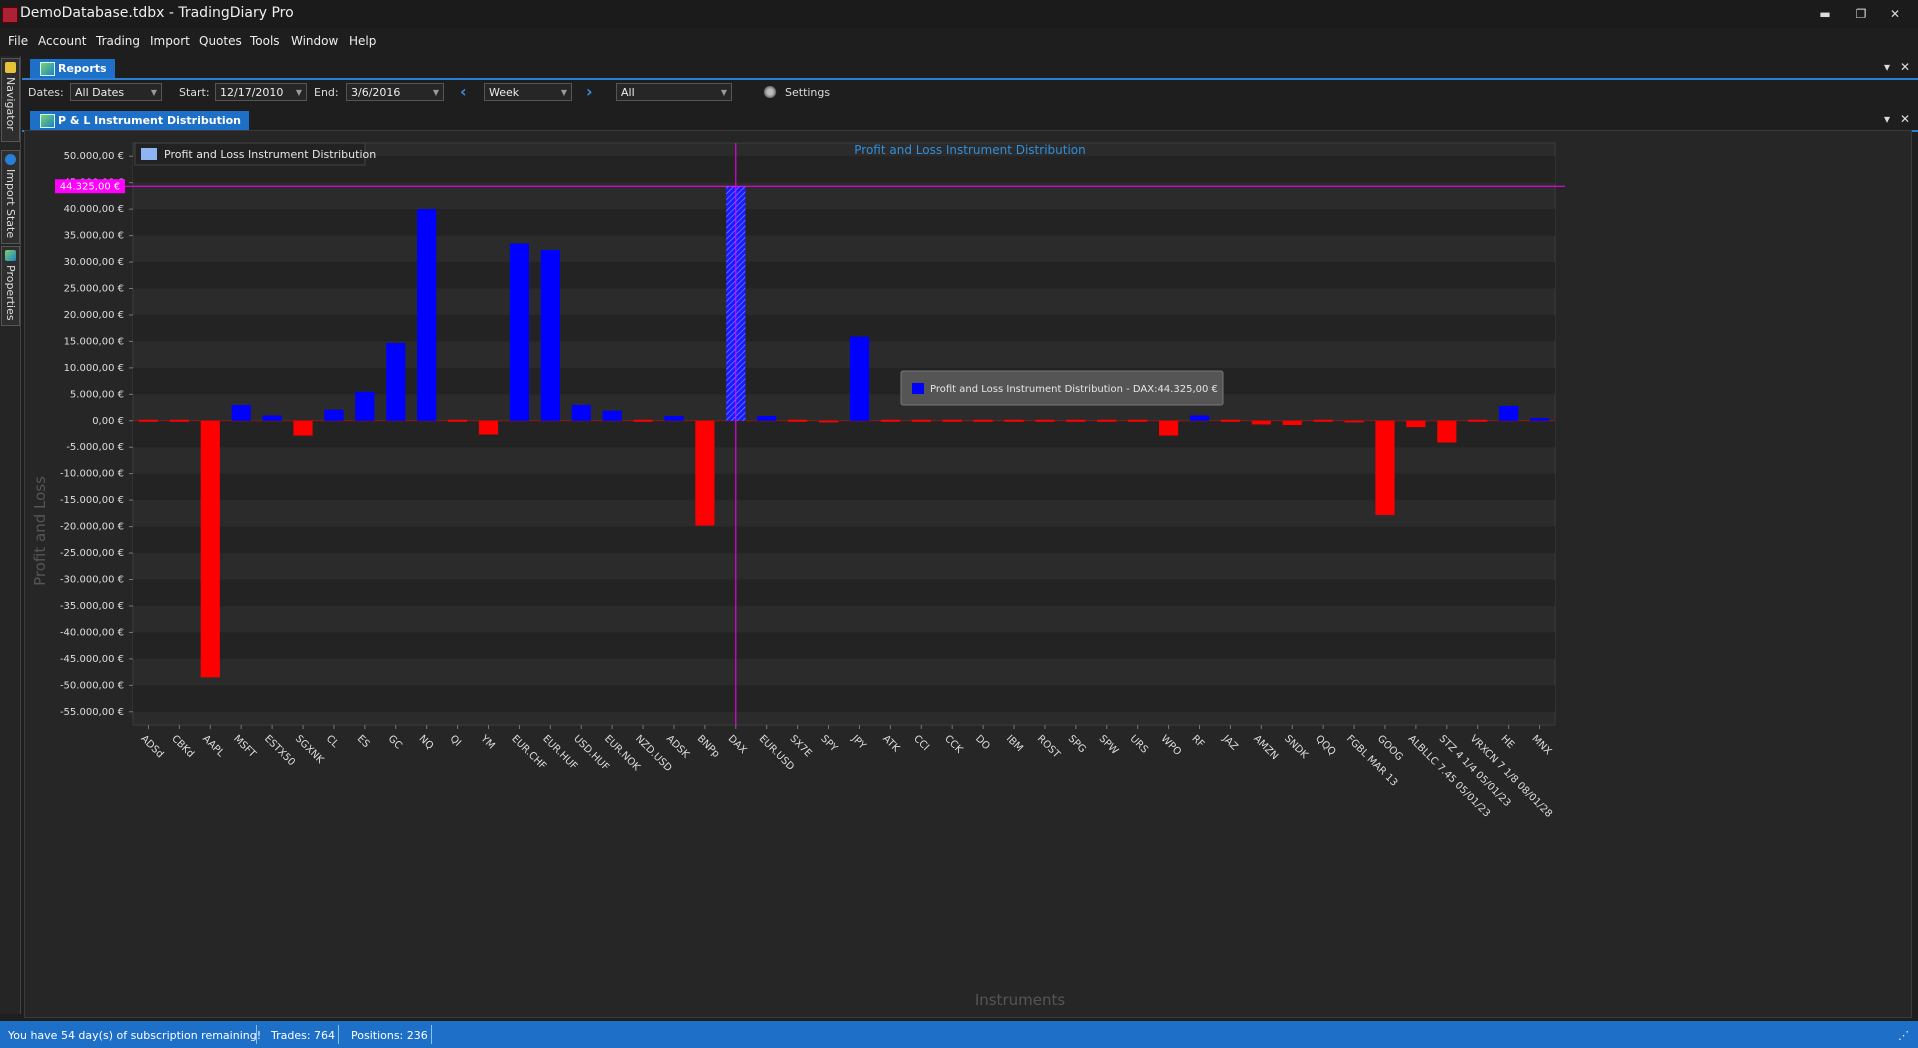 This screenshot has height=1048, width=1918. What do you see at coordinates (108, 421) in the screenshot?
I see `y-tick-label: 0,00 €` at bounding box center [108, 421].